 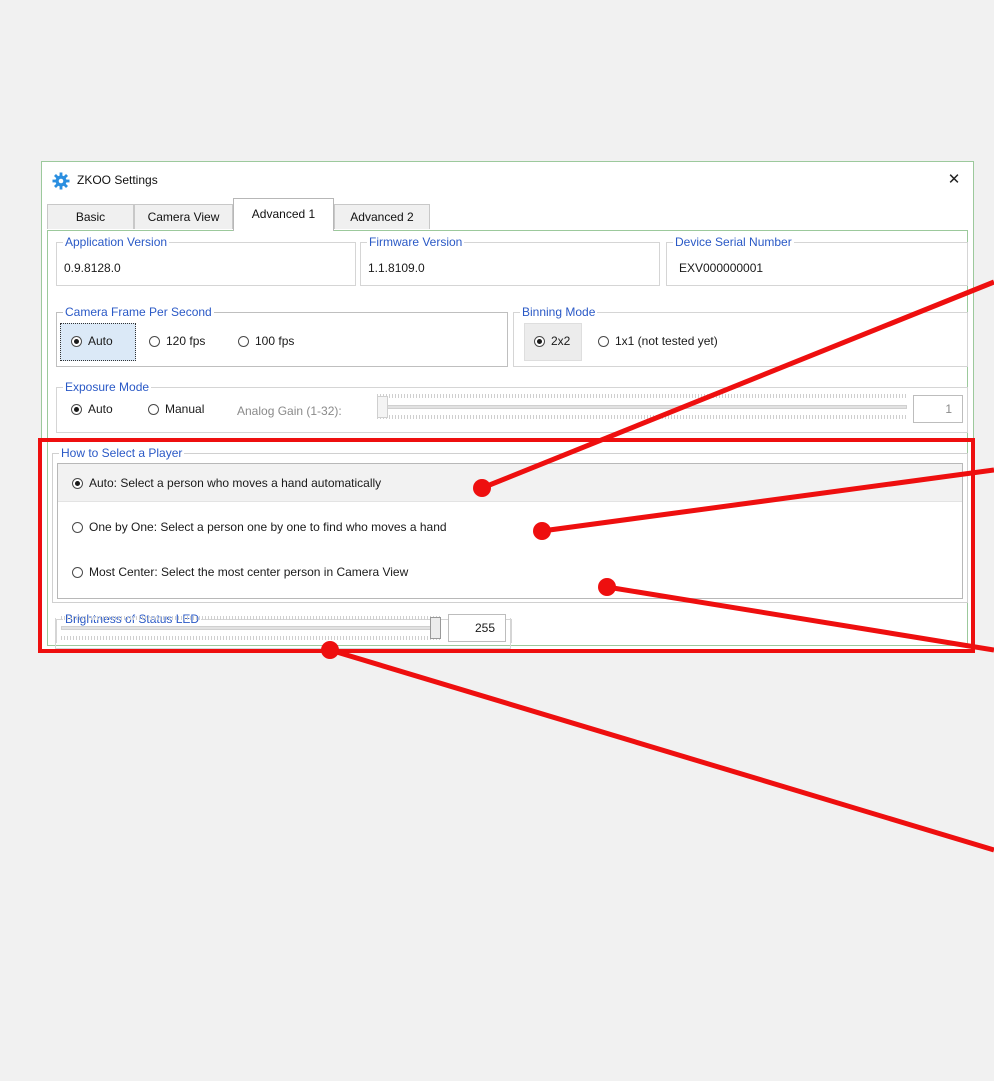 What do you see at coordinates (482, 488) in the screenshot?
I see `callout-dot-auto` at bounding box center [482, 488].